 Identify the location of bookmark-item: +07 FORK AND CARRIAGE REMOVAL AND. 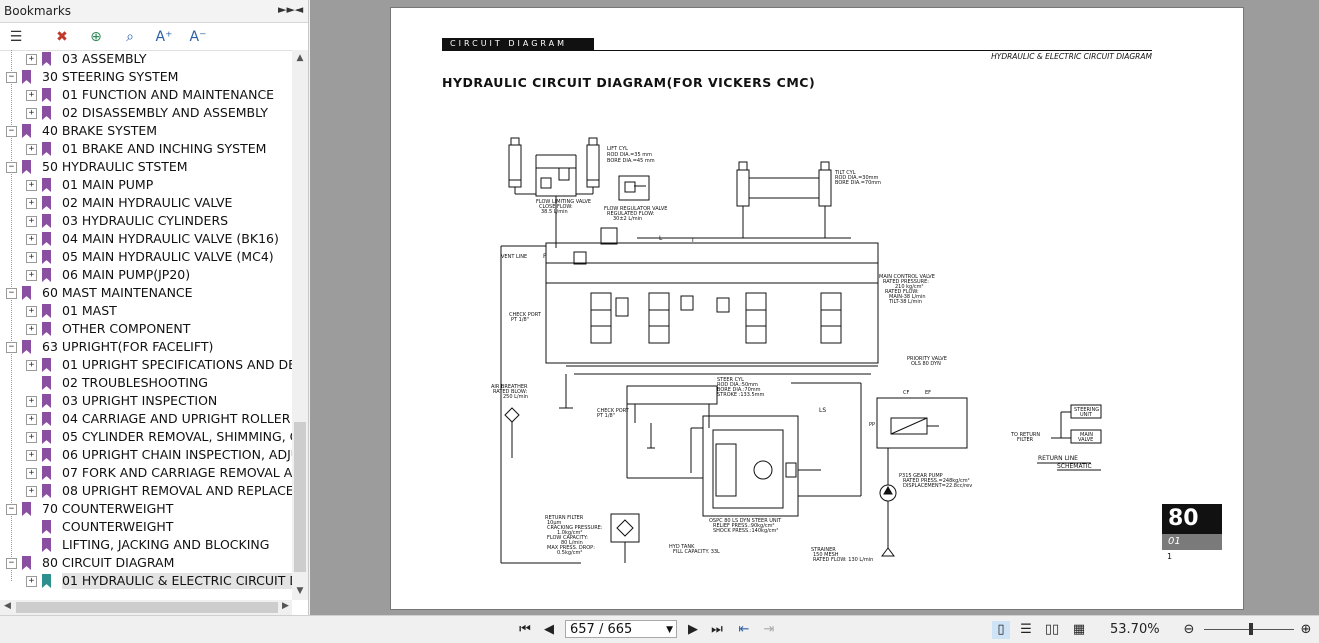
(146, 473).